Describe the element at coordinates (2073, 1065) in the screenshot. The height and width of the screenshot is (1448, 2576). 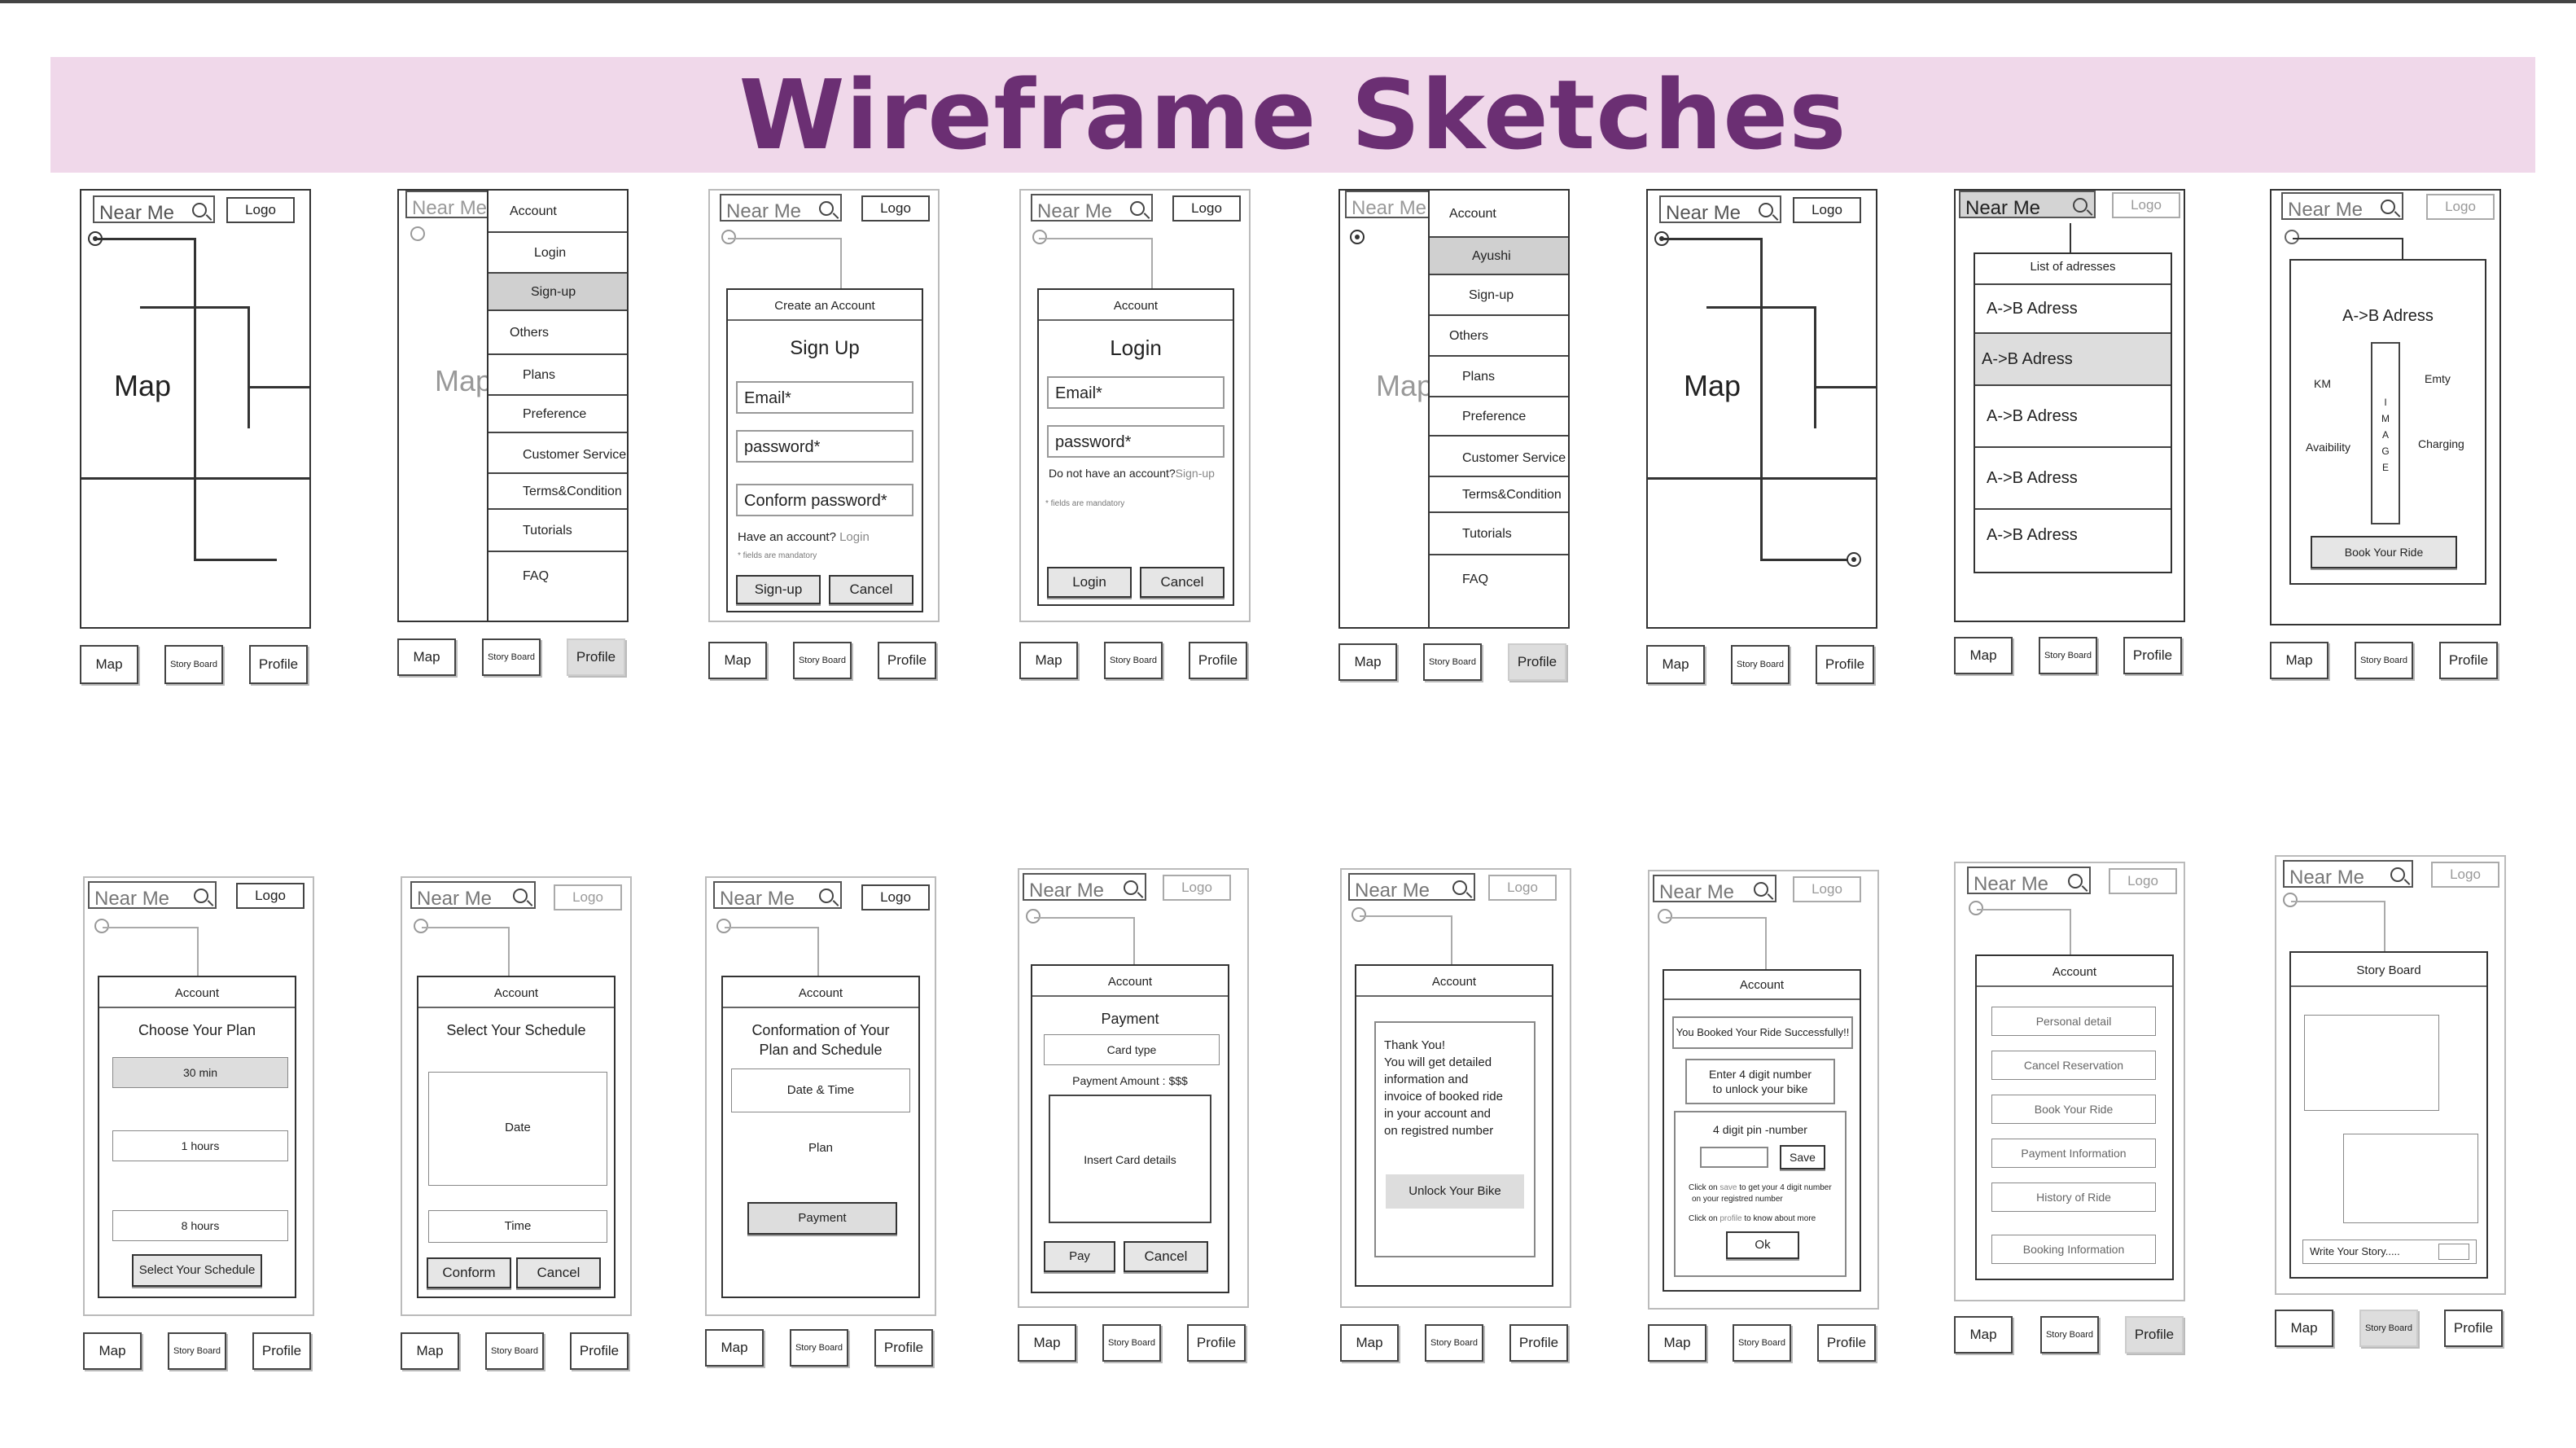
I see `profile-option-cancel: Cancel Reservation` at that location.